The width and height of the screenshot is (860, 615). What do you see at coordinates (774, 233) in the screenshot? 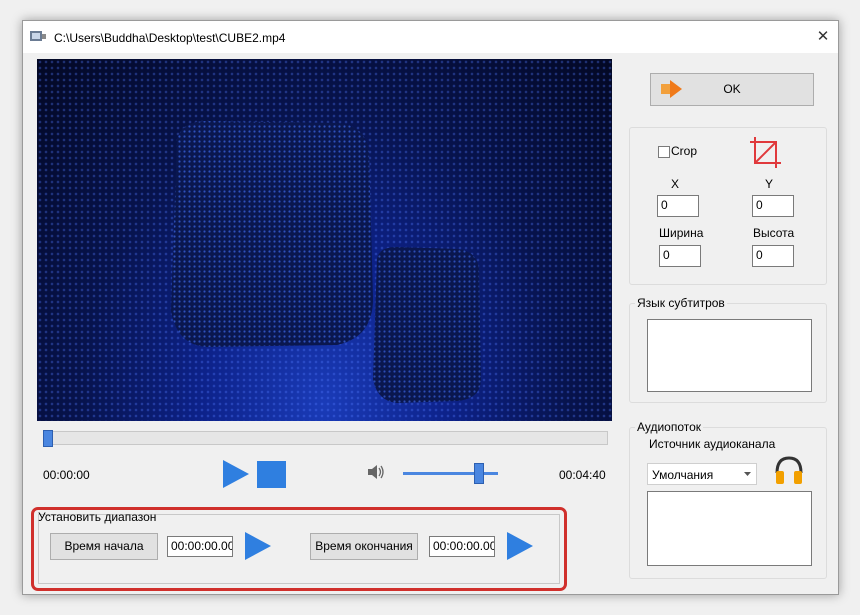
I see `height-label: Высота` at bounding box center [774, 233].